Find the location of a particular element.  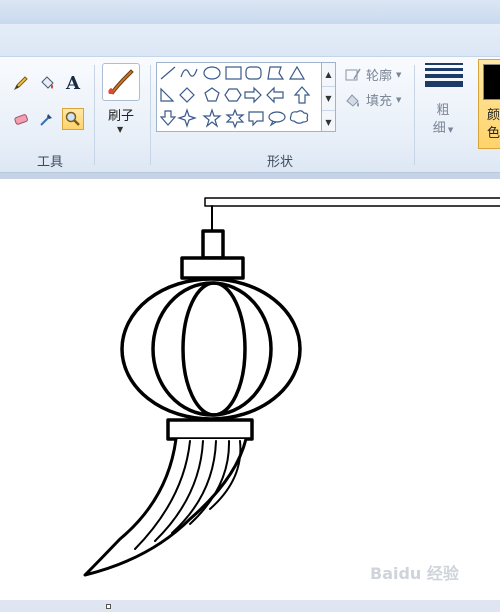

magnifier-icon is located at coordinates (73, 119).